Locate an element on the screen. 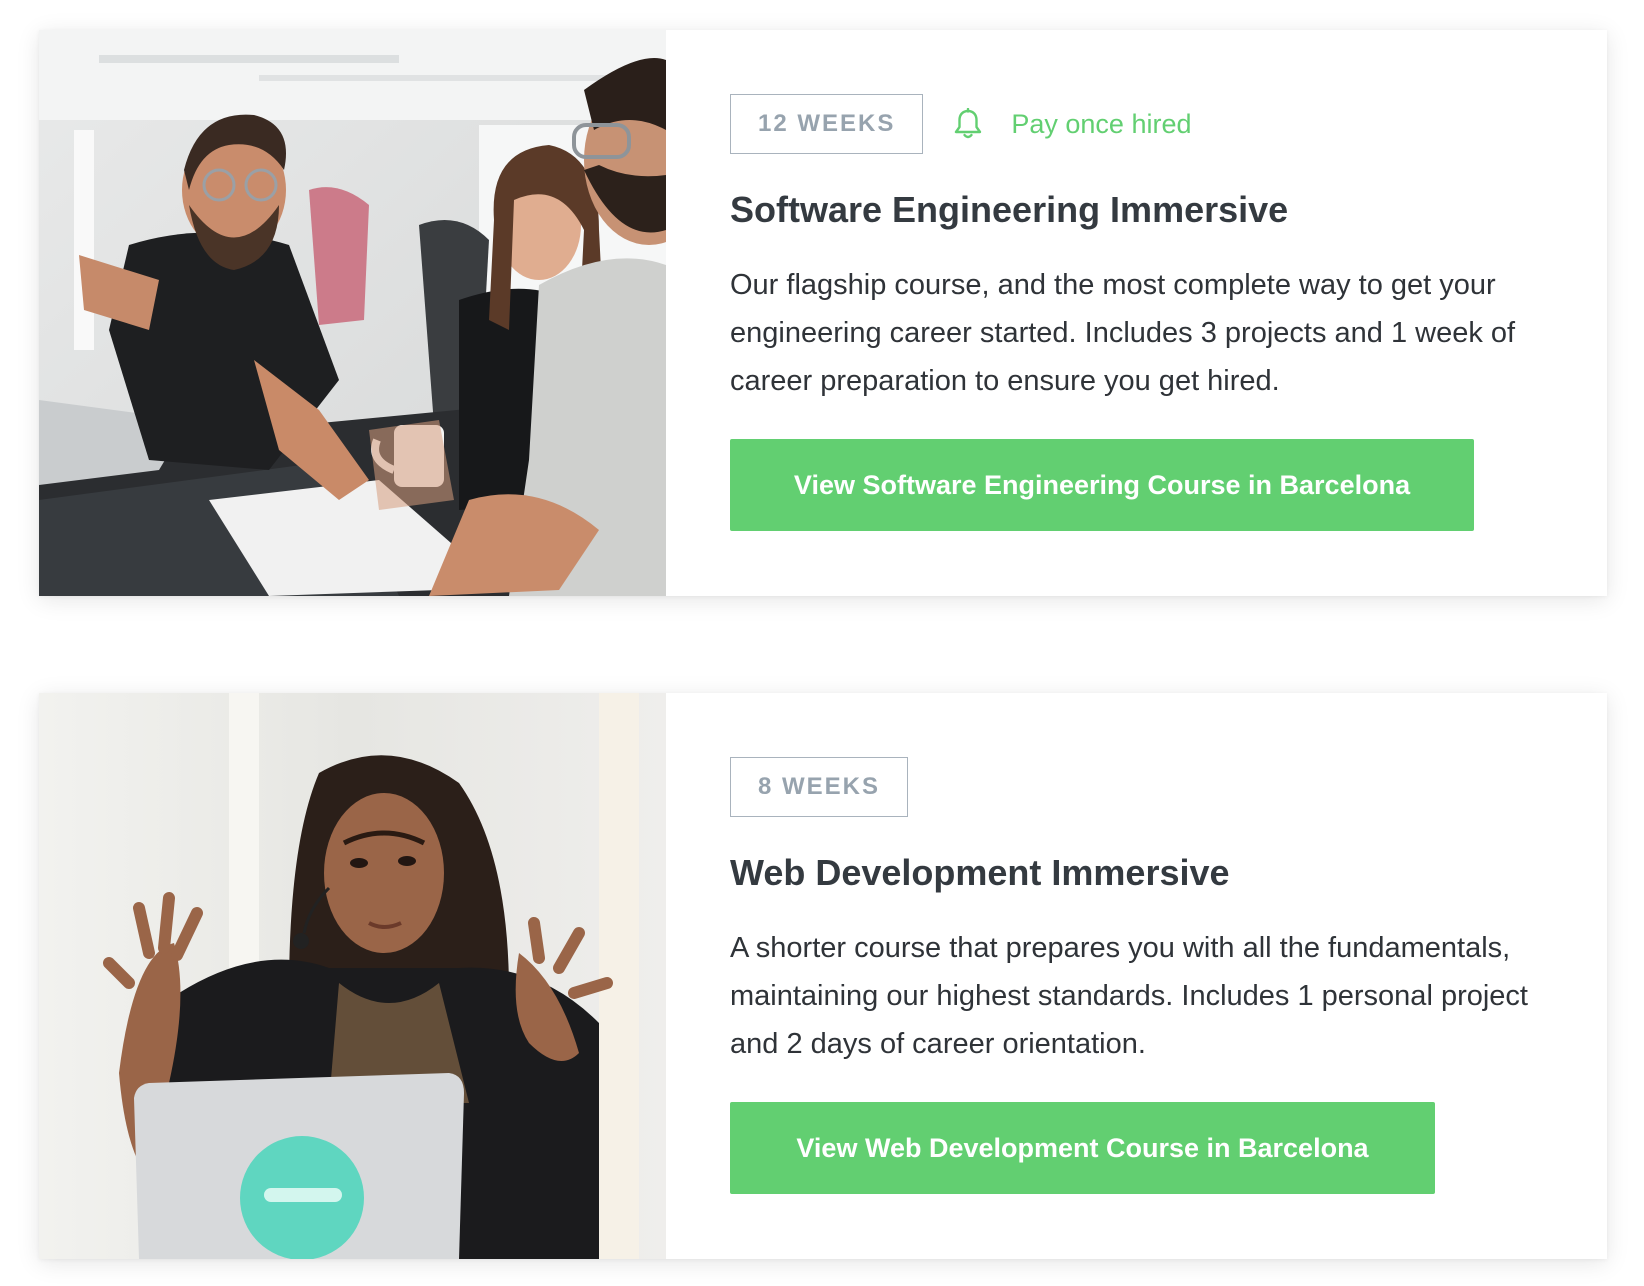 This screenshot has height=1286, width=1644. course-meta: 12 WEEKS Pay once hired is located at coordinates (1140, 124).